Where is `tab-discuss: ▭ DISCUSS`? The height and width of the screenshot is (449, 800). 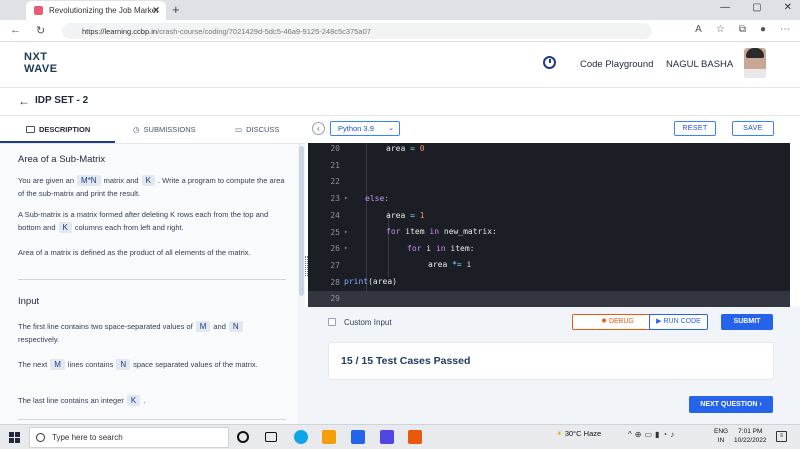 tab-discuss: ▭ DISCUSS is located at coordinates (257, 129).